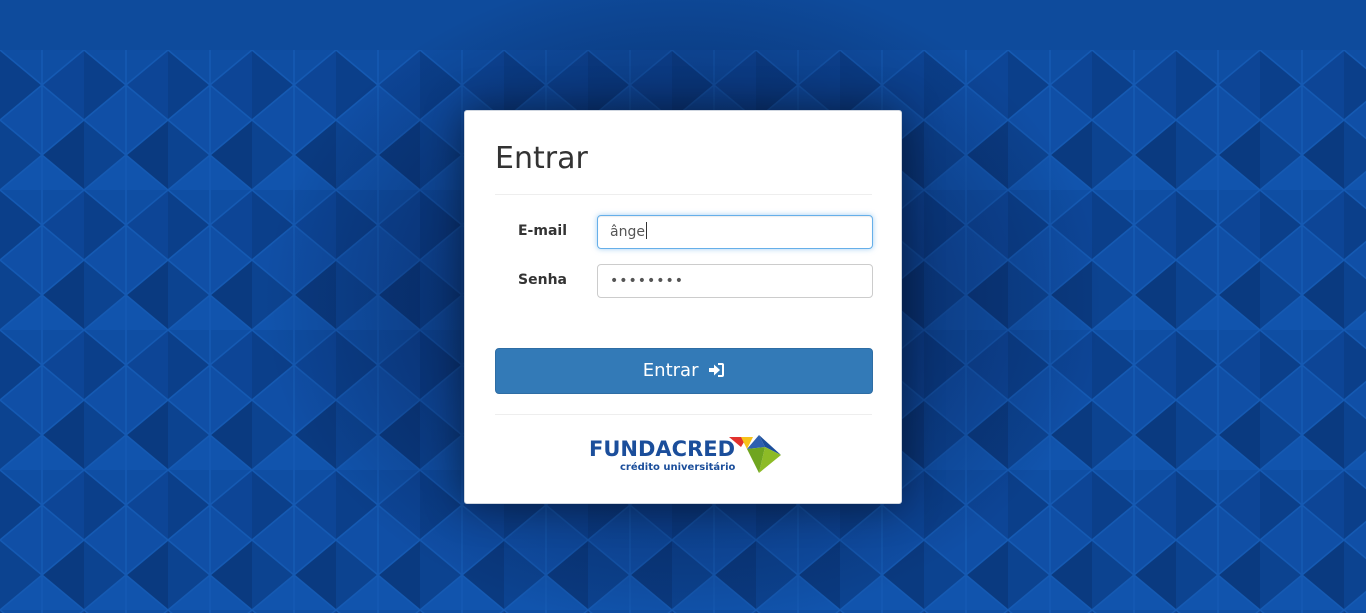 The width and height of the screenshot is (1366, 613). Describe the element at coordinates (627, 232) in the screenshot. I see `email-value: ânge` at that location.